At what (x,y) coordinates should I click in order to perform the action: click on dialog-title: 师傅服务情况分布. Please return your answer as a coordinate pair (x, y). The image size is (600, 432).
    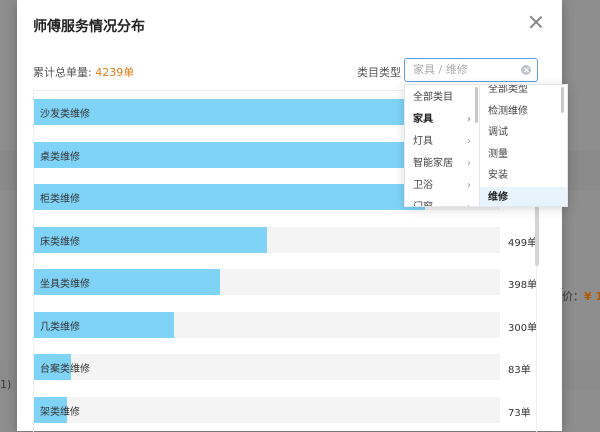
    Looking at the image, I should click on (89, 27).